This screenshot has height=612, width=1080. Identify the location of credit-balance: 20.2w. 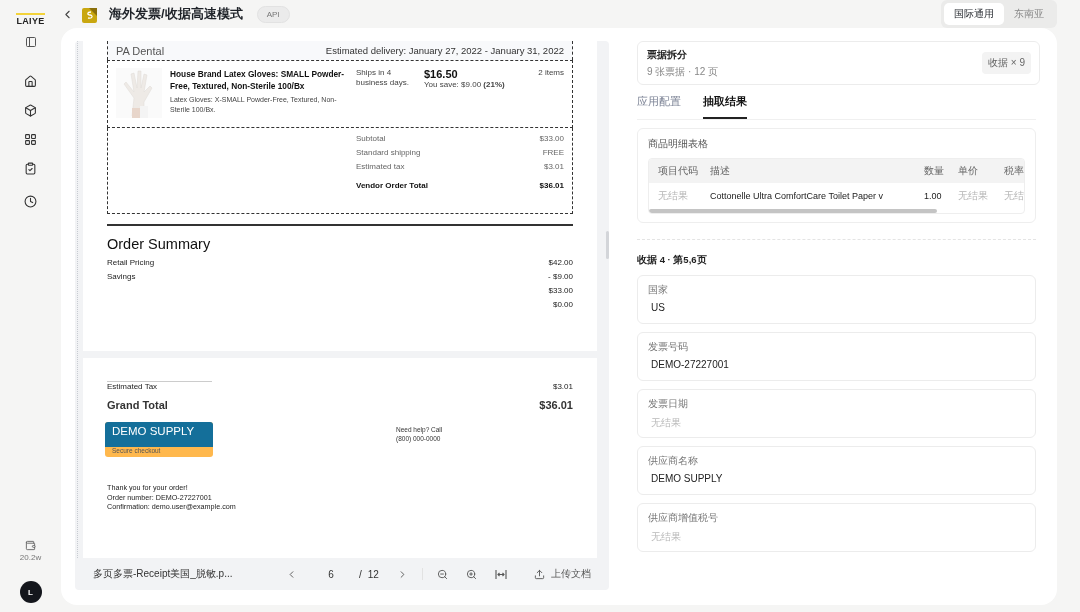
(30, 557).